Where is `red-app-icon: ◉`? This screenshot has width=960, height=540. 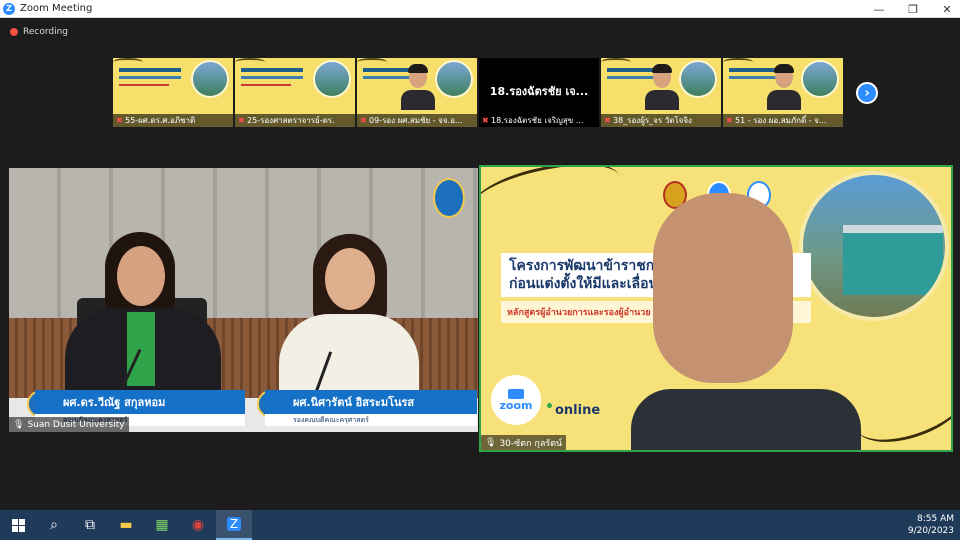
red-app-icon: ◉ is located at coordinates (198, 525).